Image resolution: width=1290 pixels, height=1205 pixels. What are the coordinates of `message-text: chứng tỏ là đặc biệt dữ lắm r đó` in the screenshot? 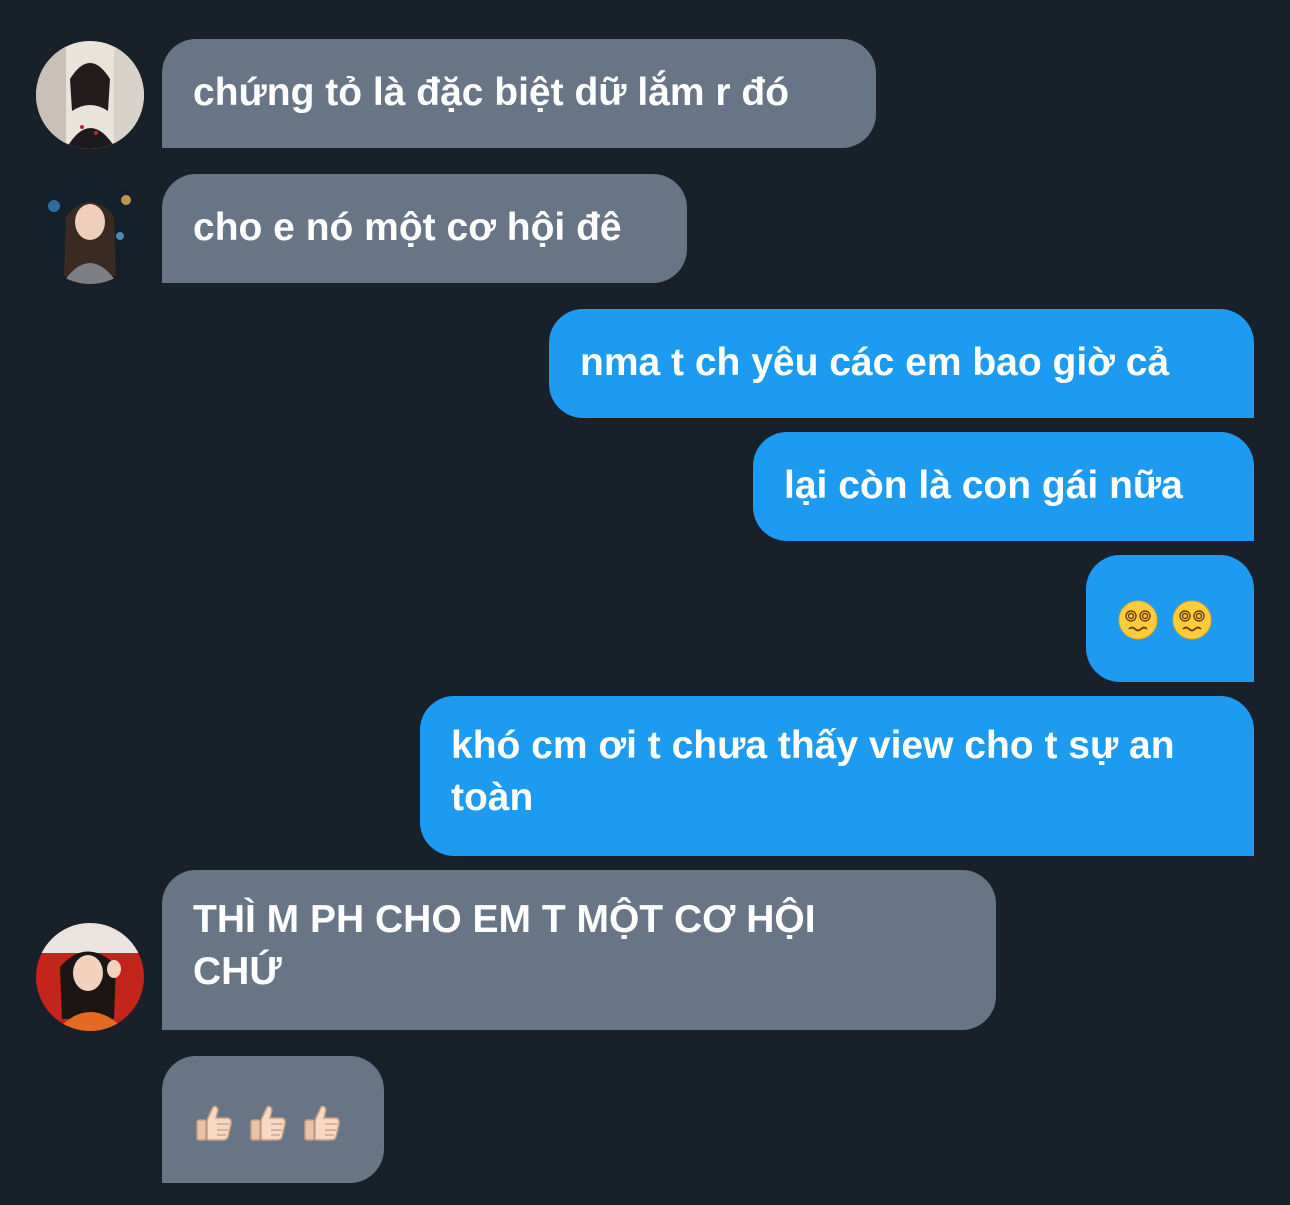 It's located at (491, 92).